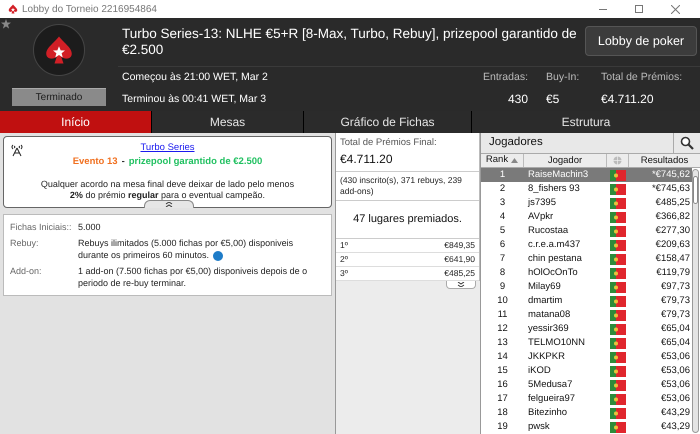  Describe the element at coordinates (672, 245) in the screenshot. I see `result-cell-text: €209,63` at that location.